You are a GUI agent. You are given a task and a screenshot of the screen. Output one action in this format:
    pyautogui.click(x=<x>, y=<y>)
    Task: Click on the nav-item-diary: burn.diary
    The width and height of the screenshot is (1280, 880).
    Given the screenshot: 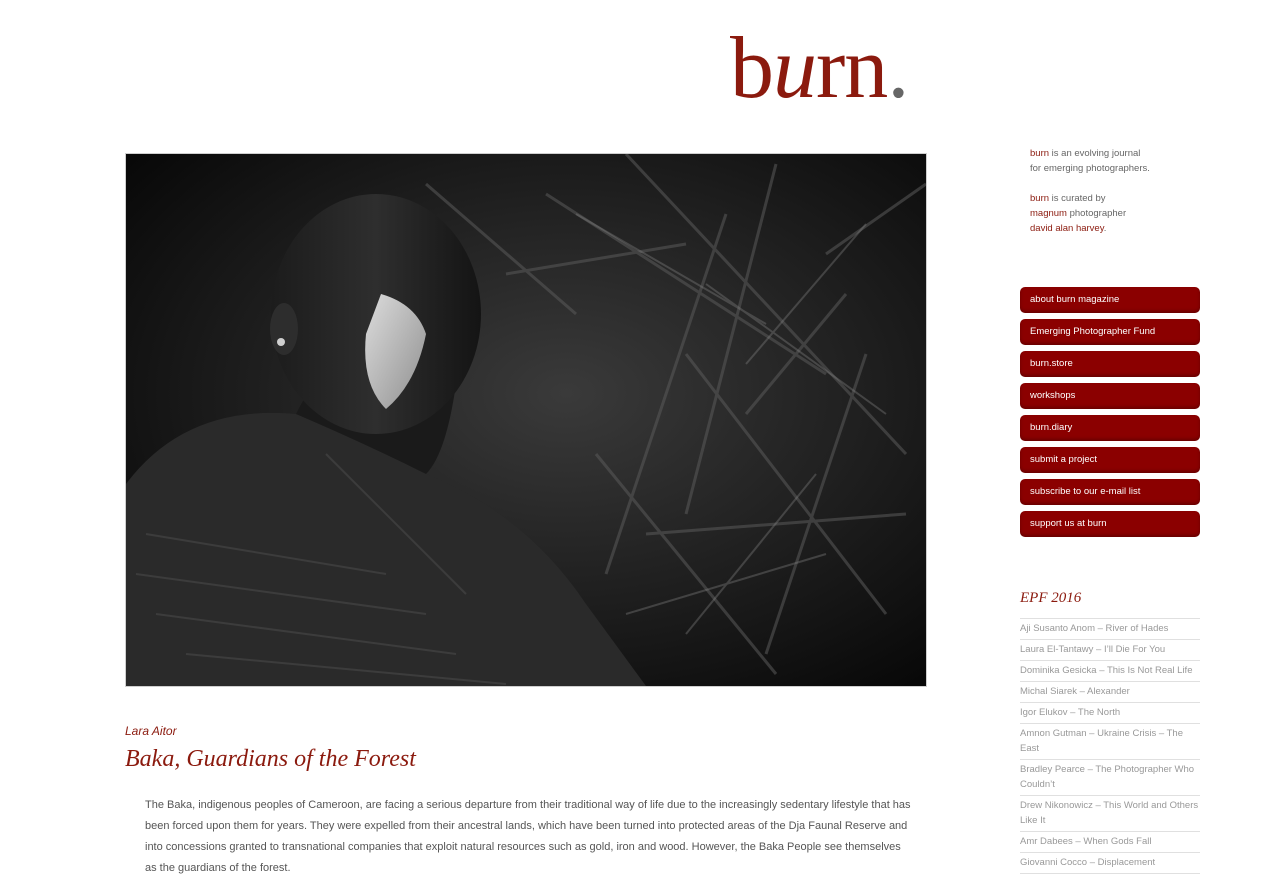 What is the action you would take?
    pyautogui.click(x=1110, y=428)
    